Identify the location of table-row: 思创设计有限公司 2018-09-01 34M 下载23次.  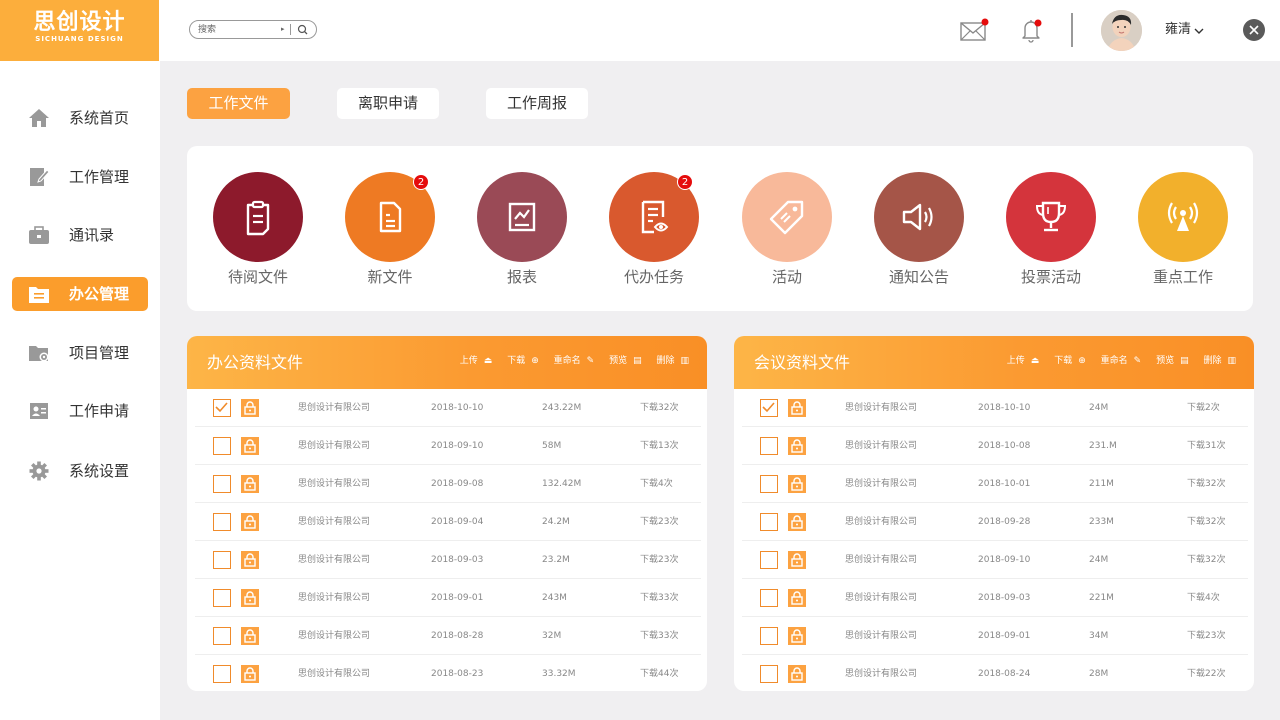
(995, 636).